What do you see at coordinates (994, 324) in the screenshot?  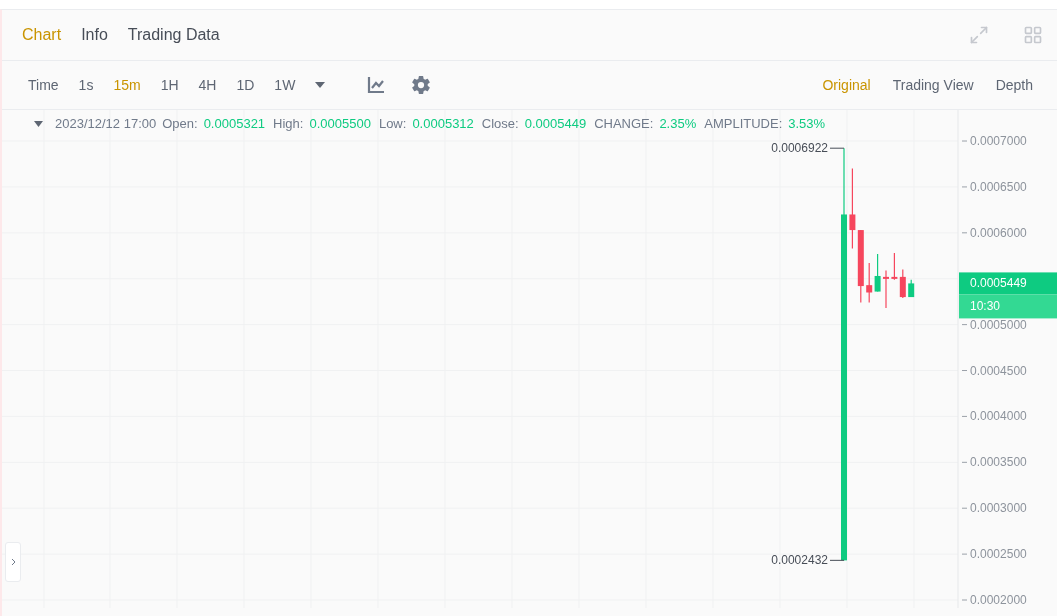 I see `price-tick: 0.0005000` at bounding box center [994, 324].